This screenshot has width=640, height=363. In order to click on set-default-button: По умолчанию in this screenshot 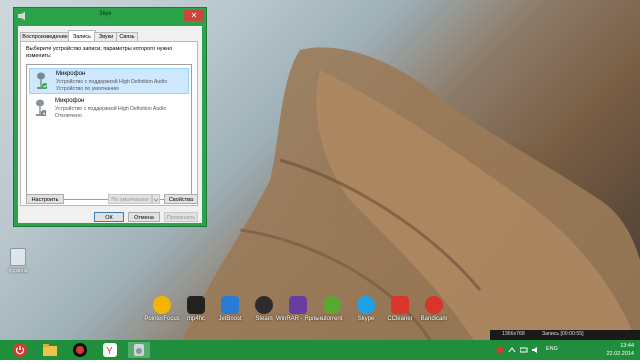, I will do `click(130, 199)`.